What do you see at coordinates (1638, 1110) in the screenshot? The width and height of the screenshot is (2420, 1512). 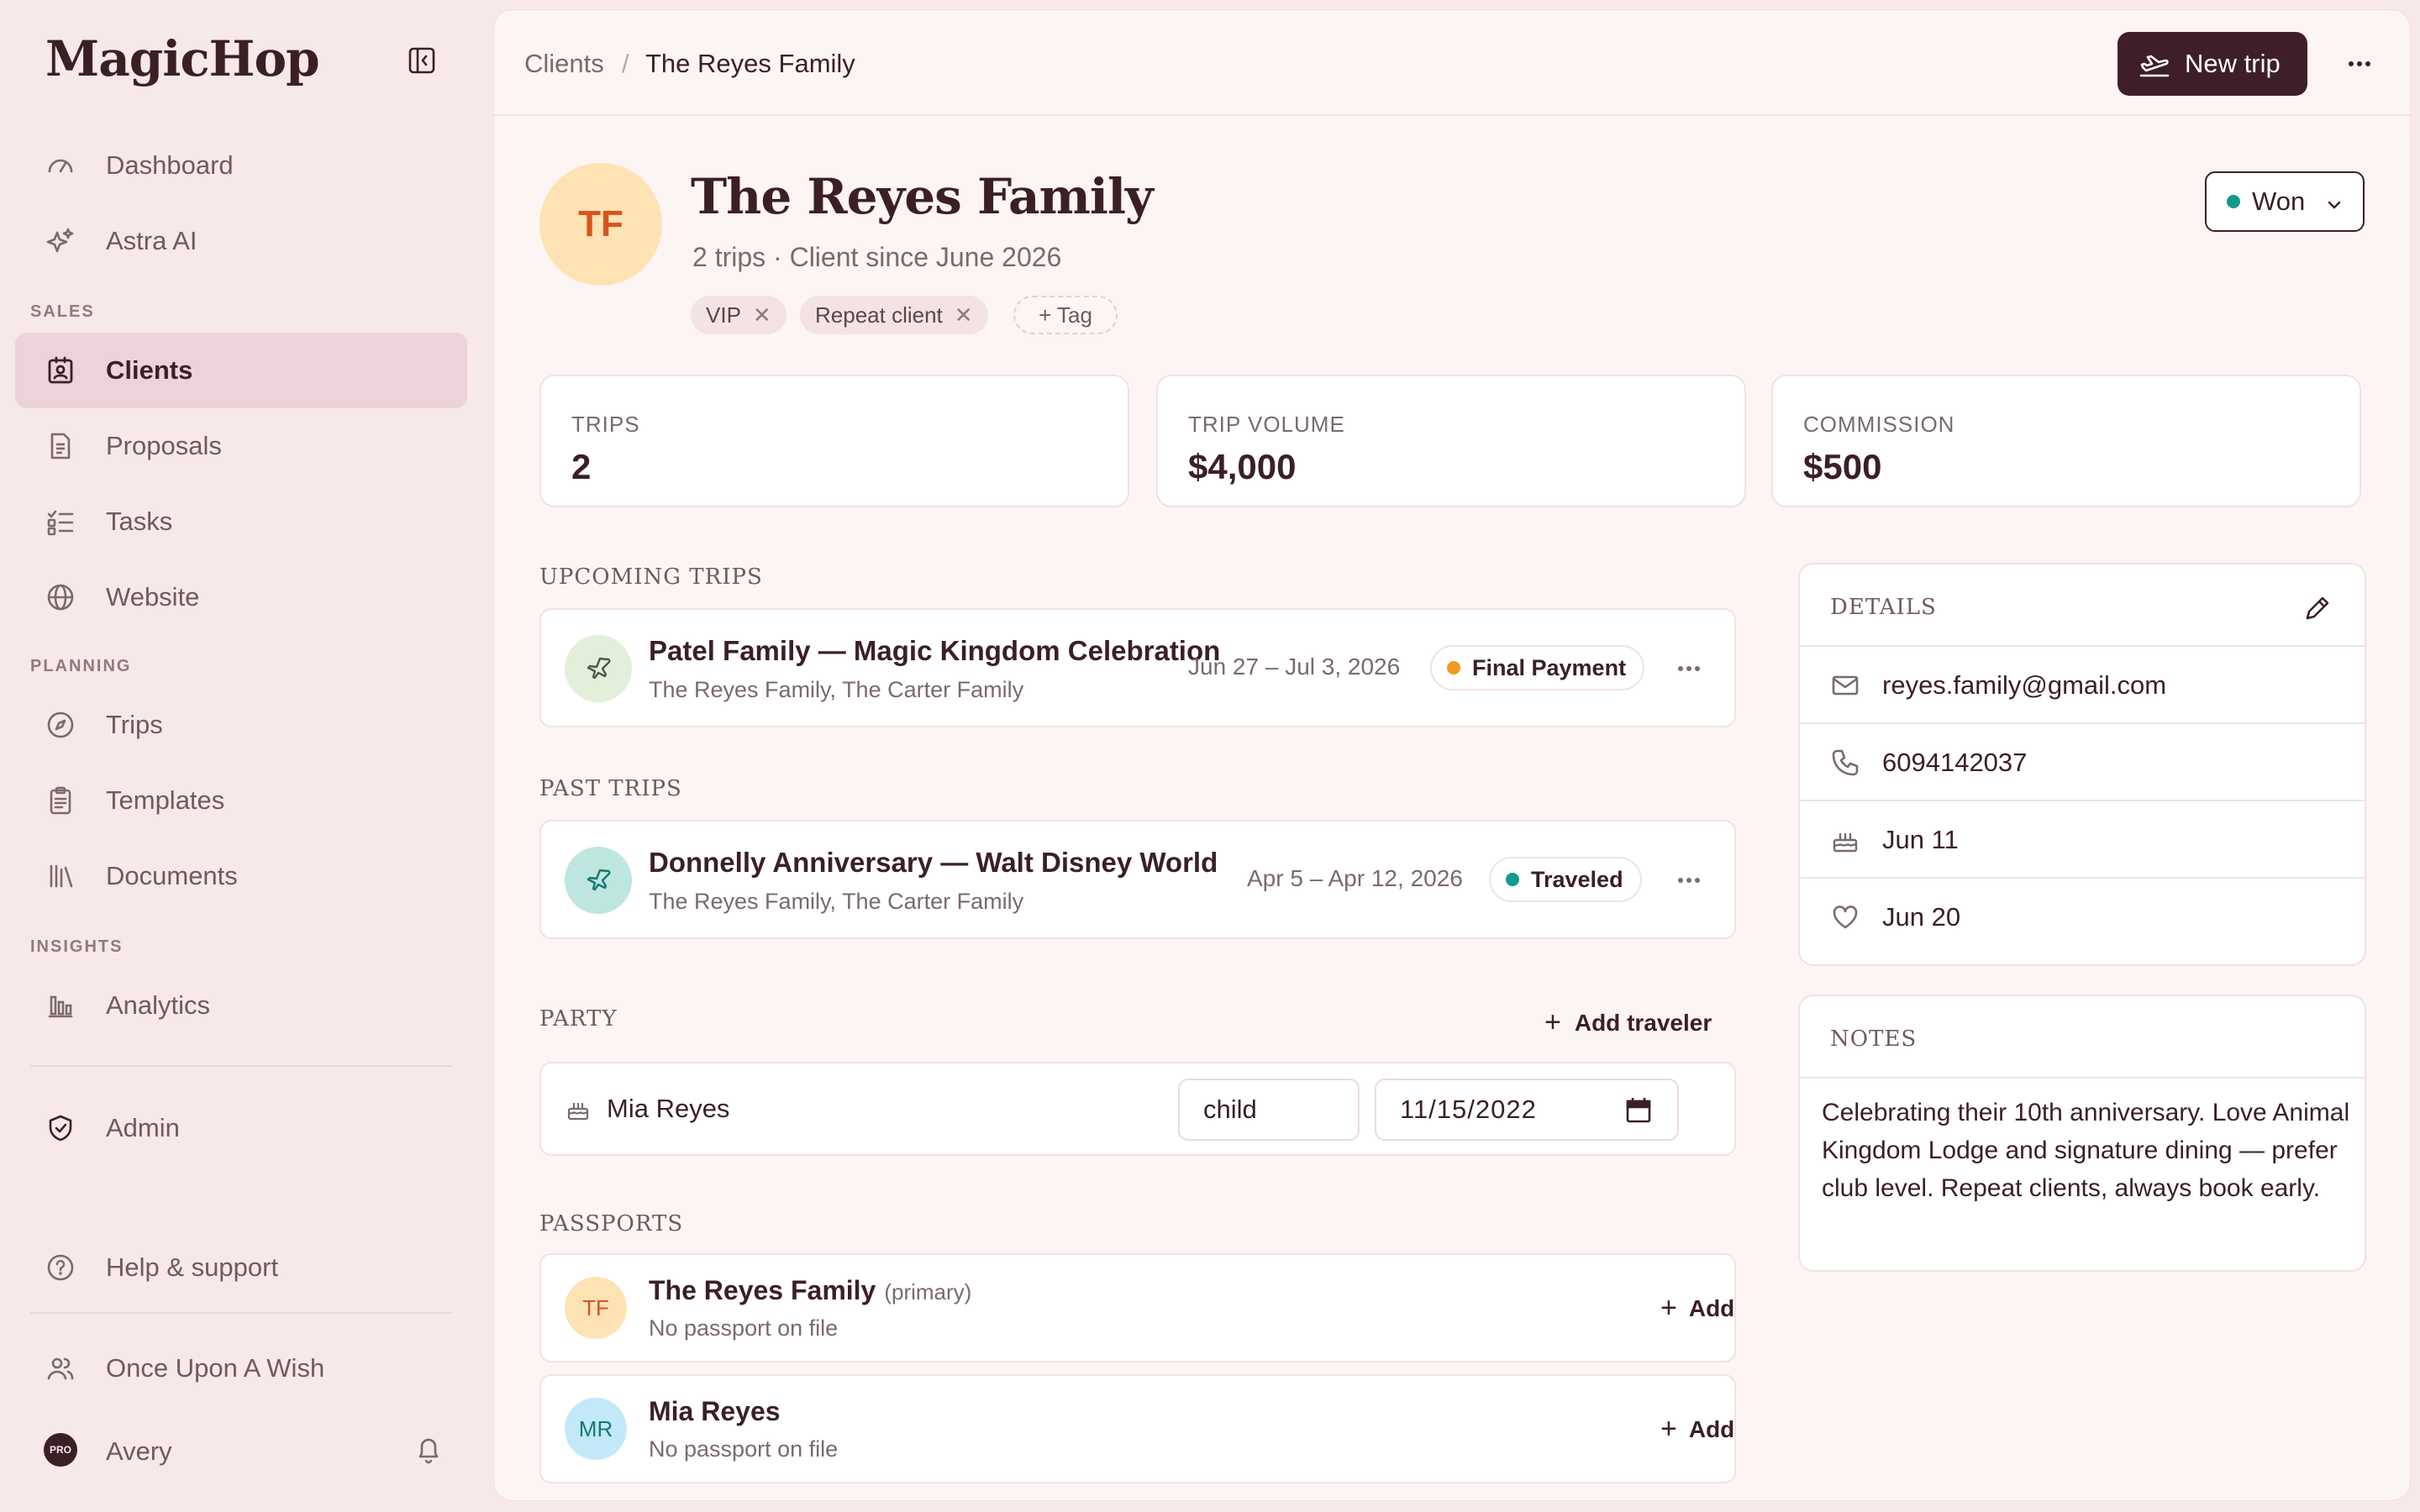 I see `calendar-icon` at bounding box center [1638, 1110].